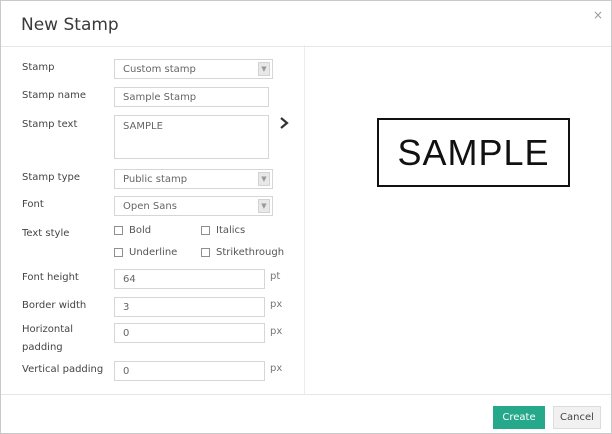  Describe the element at coordinates (577, 417) in the screenshot. I see `cancel-button: Cancel` at that location.